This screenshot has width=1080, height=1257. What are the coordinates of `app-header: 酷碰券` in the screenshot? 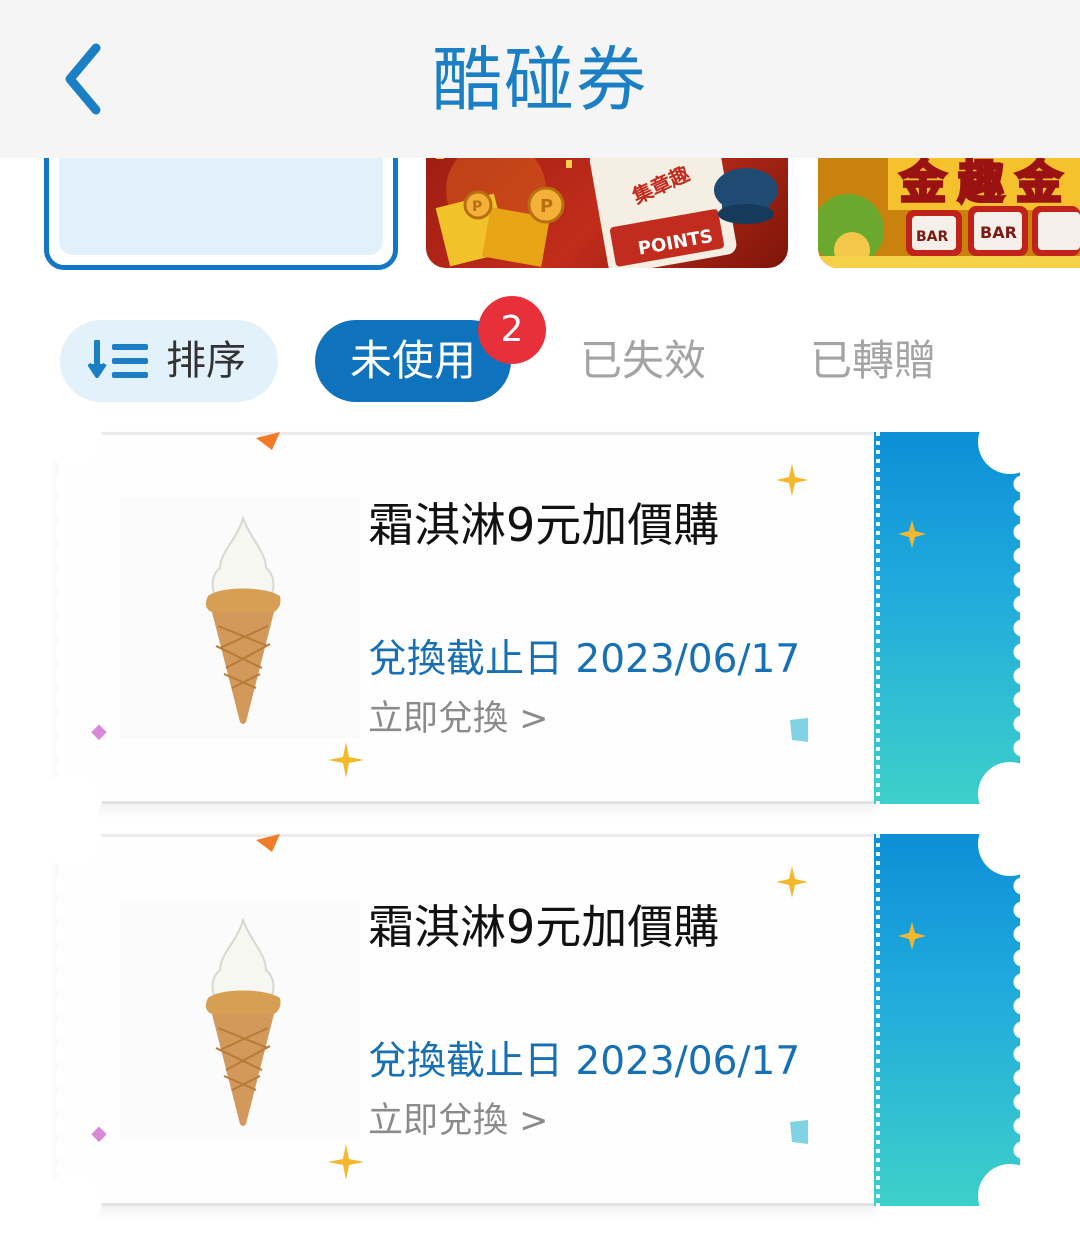 It's located at (540, 79).